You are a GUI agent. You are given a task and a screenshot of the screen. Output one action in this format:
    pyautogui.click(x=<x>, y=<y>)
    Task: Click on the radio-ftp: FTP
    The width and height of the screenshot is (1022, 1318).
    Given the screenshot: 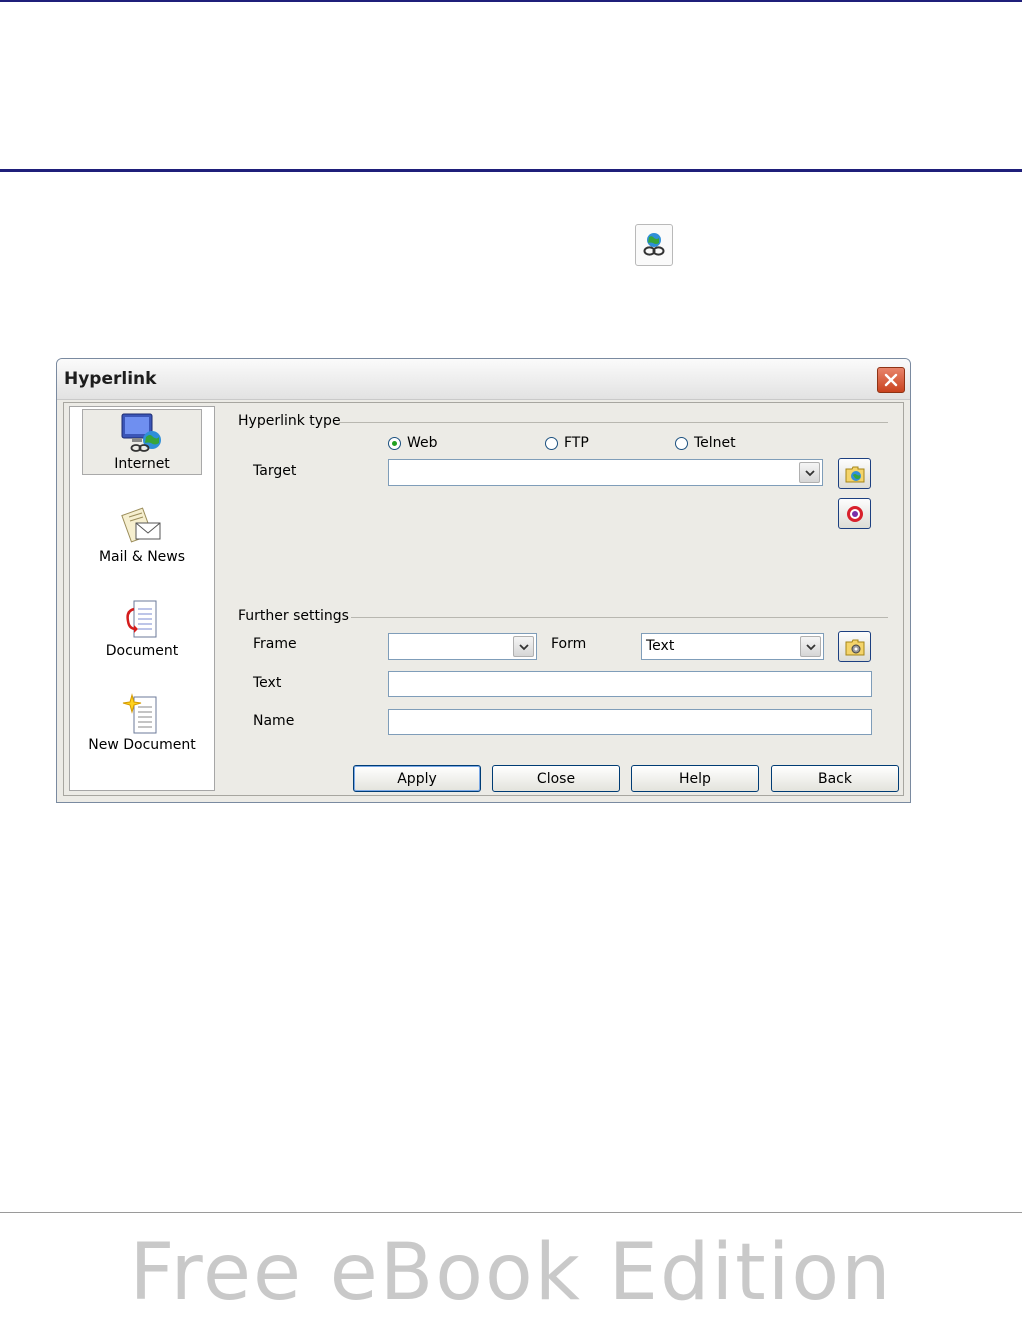 What is the action you would take?
    pyautogui.click(x=567, y=443)
    